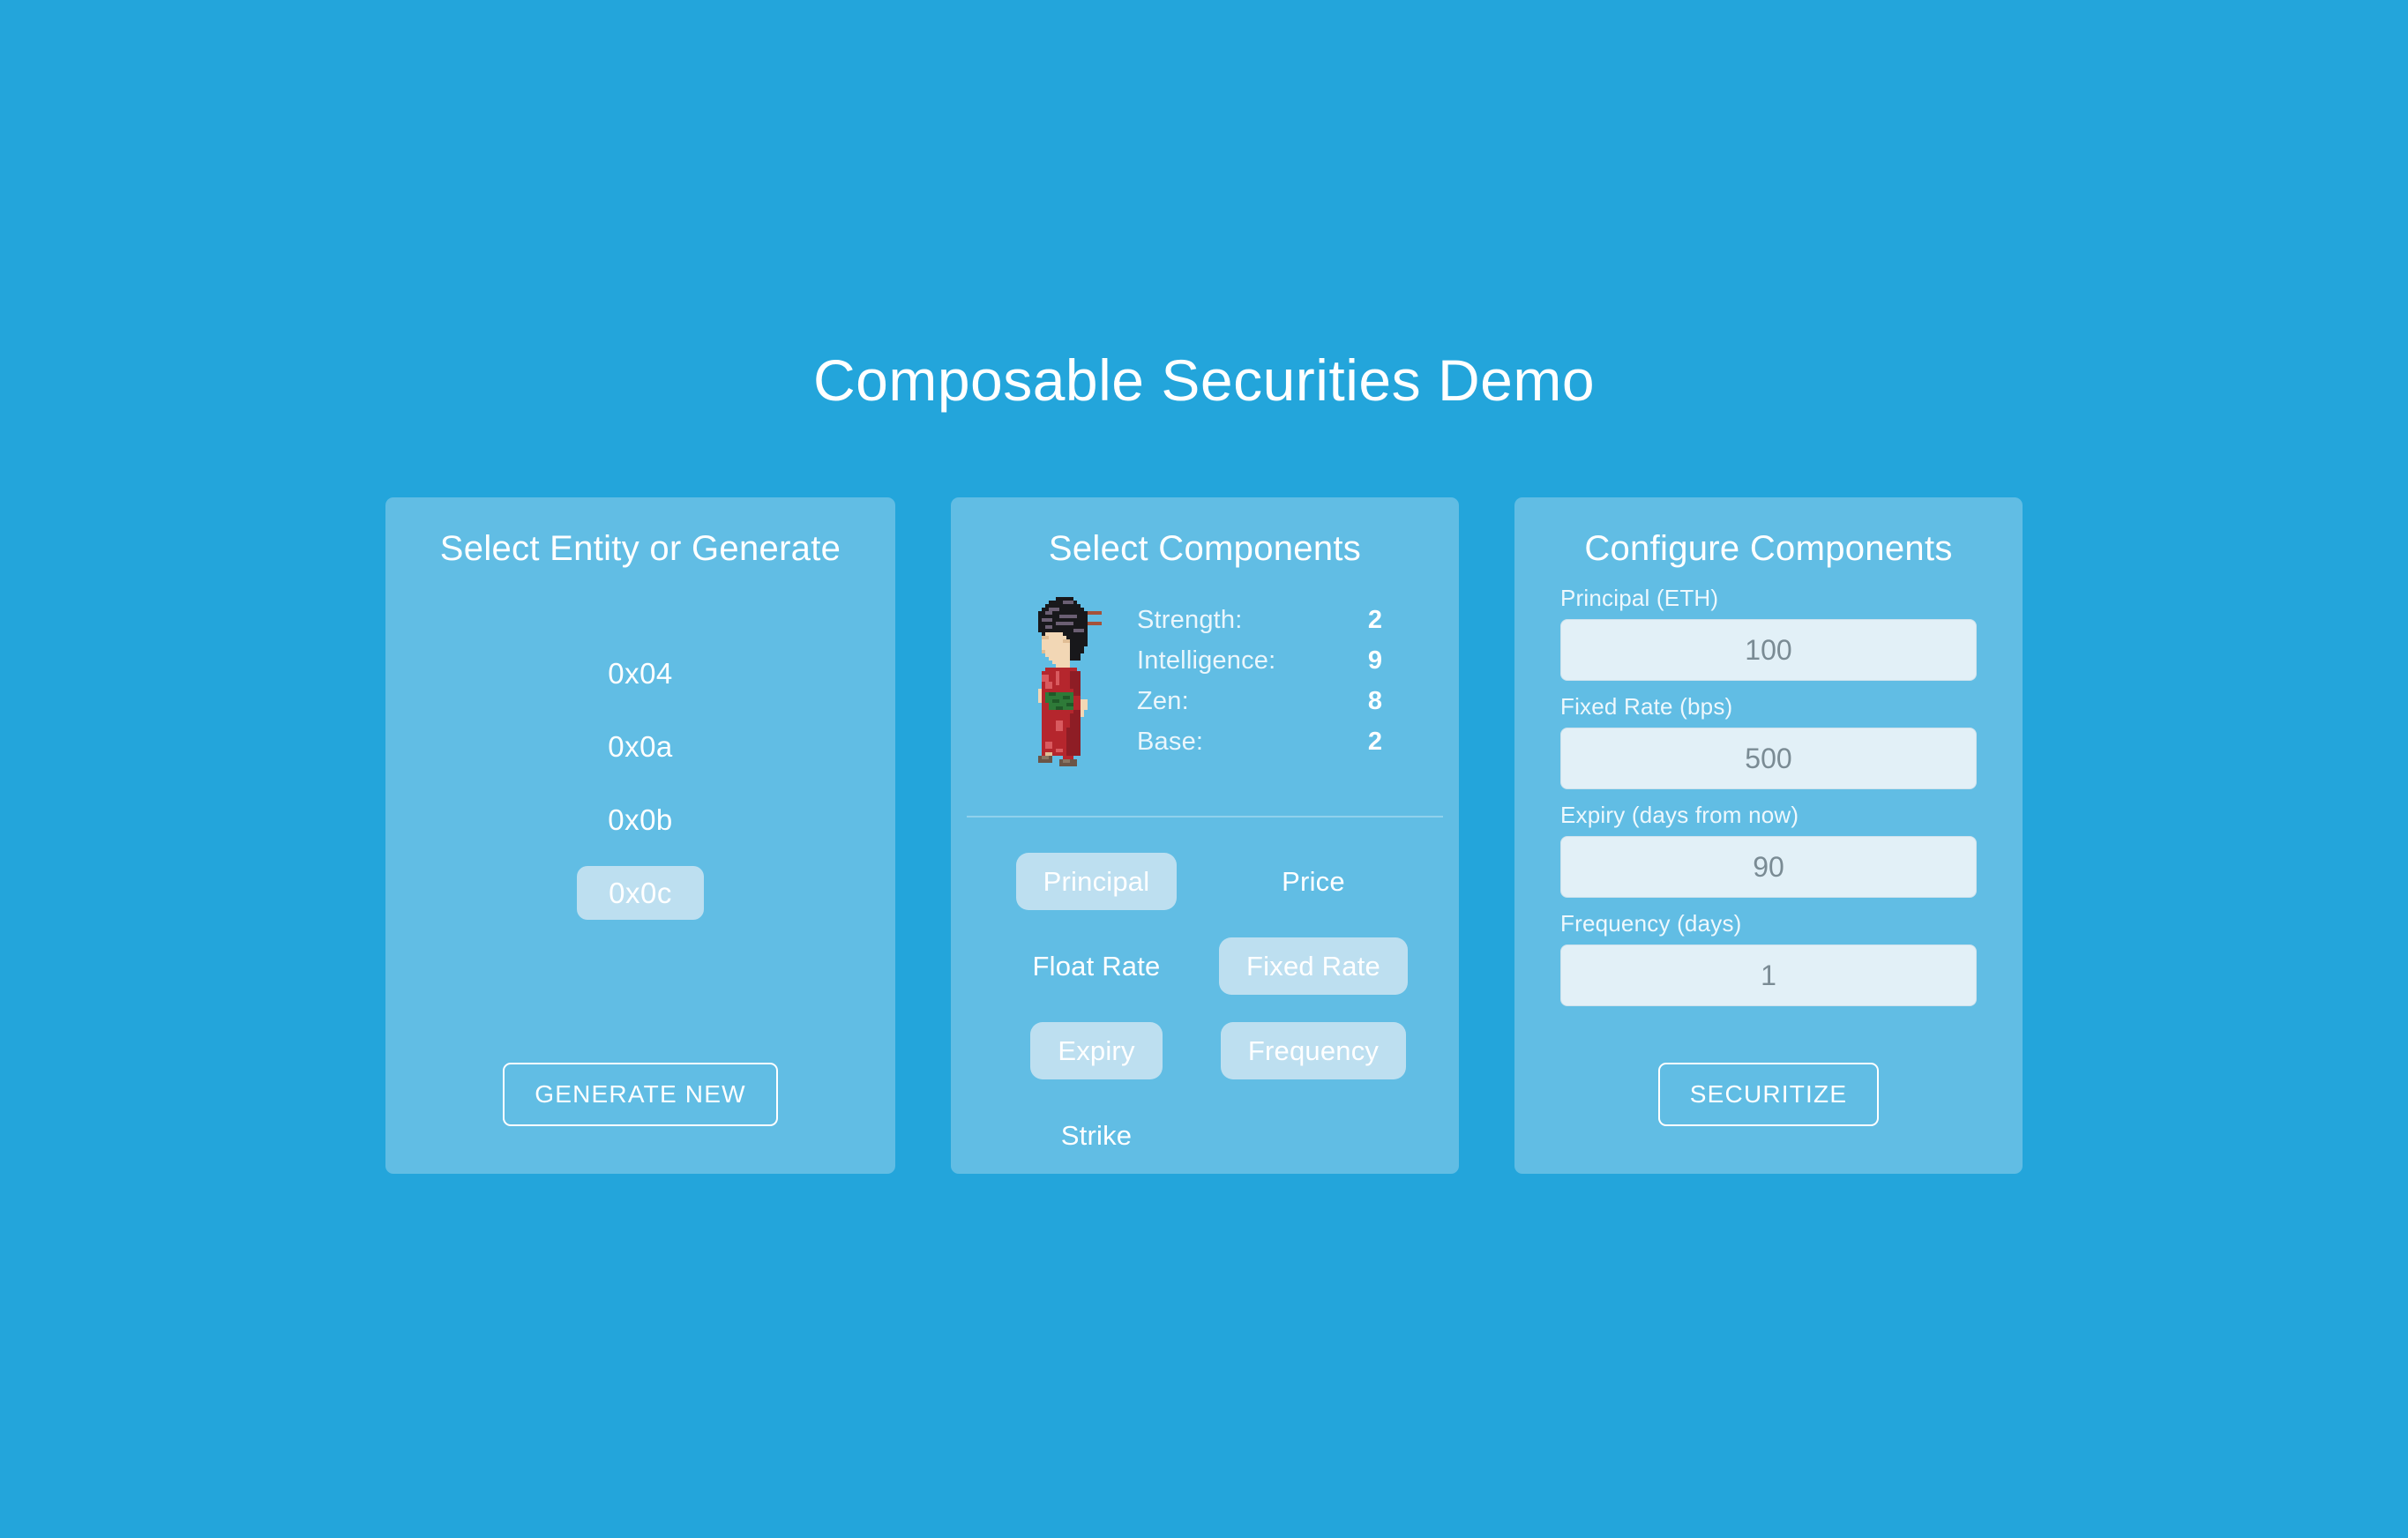 This screenshot has height=1538, width=2408. What do you see at coordinates (1313, 966) in the screenshot?
I see `component-chip-fixed-rate: Fixed Rate` at bounding box center [1313, 966].